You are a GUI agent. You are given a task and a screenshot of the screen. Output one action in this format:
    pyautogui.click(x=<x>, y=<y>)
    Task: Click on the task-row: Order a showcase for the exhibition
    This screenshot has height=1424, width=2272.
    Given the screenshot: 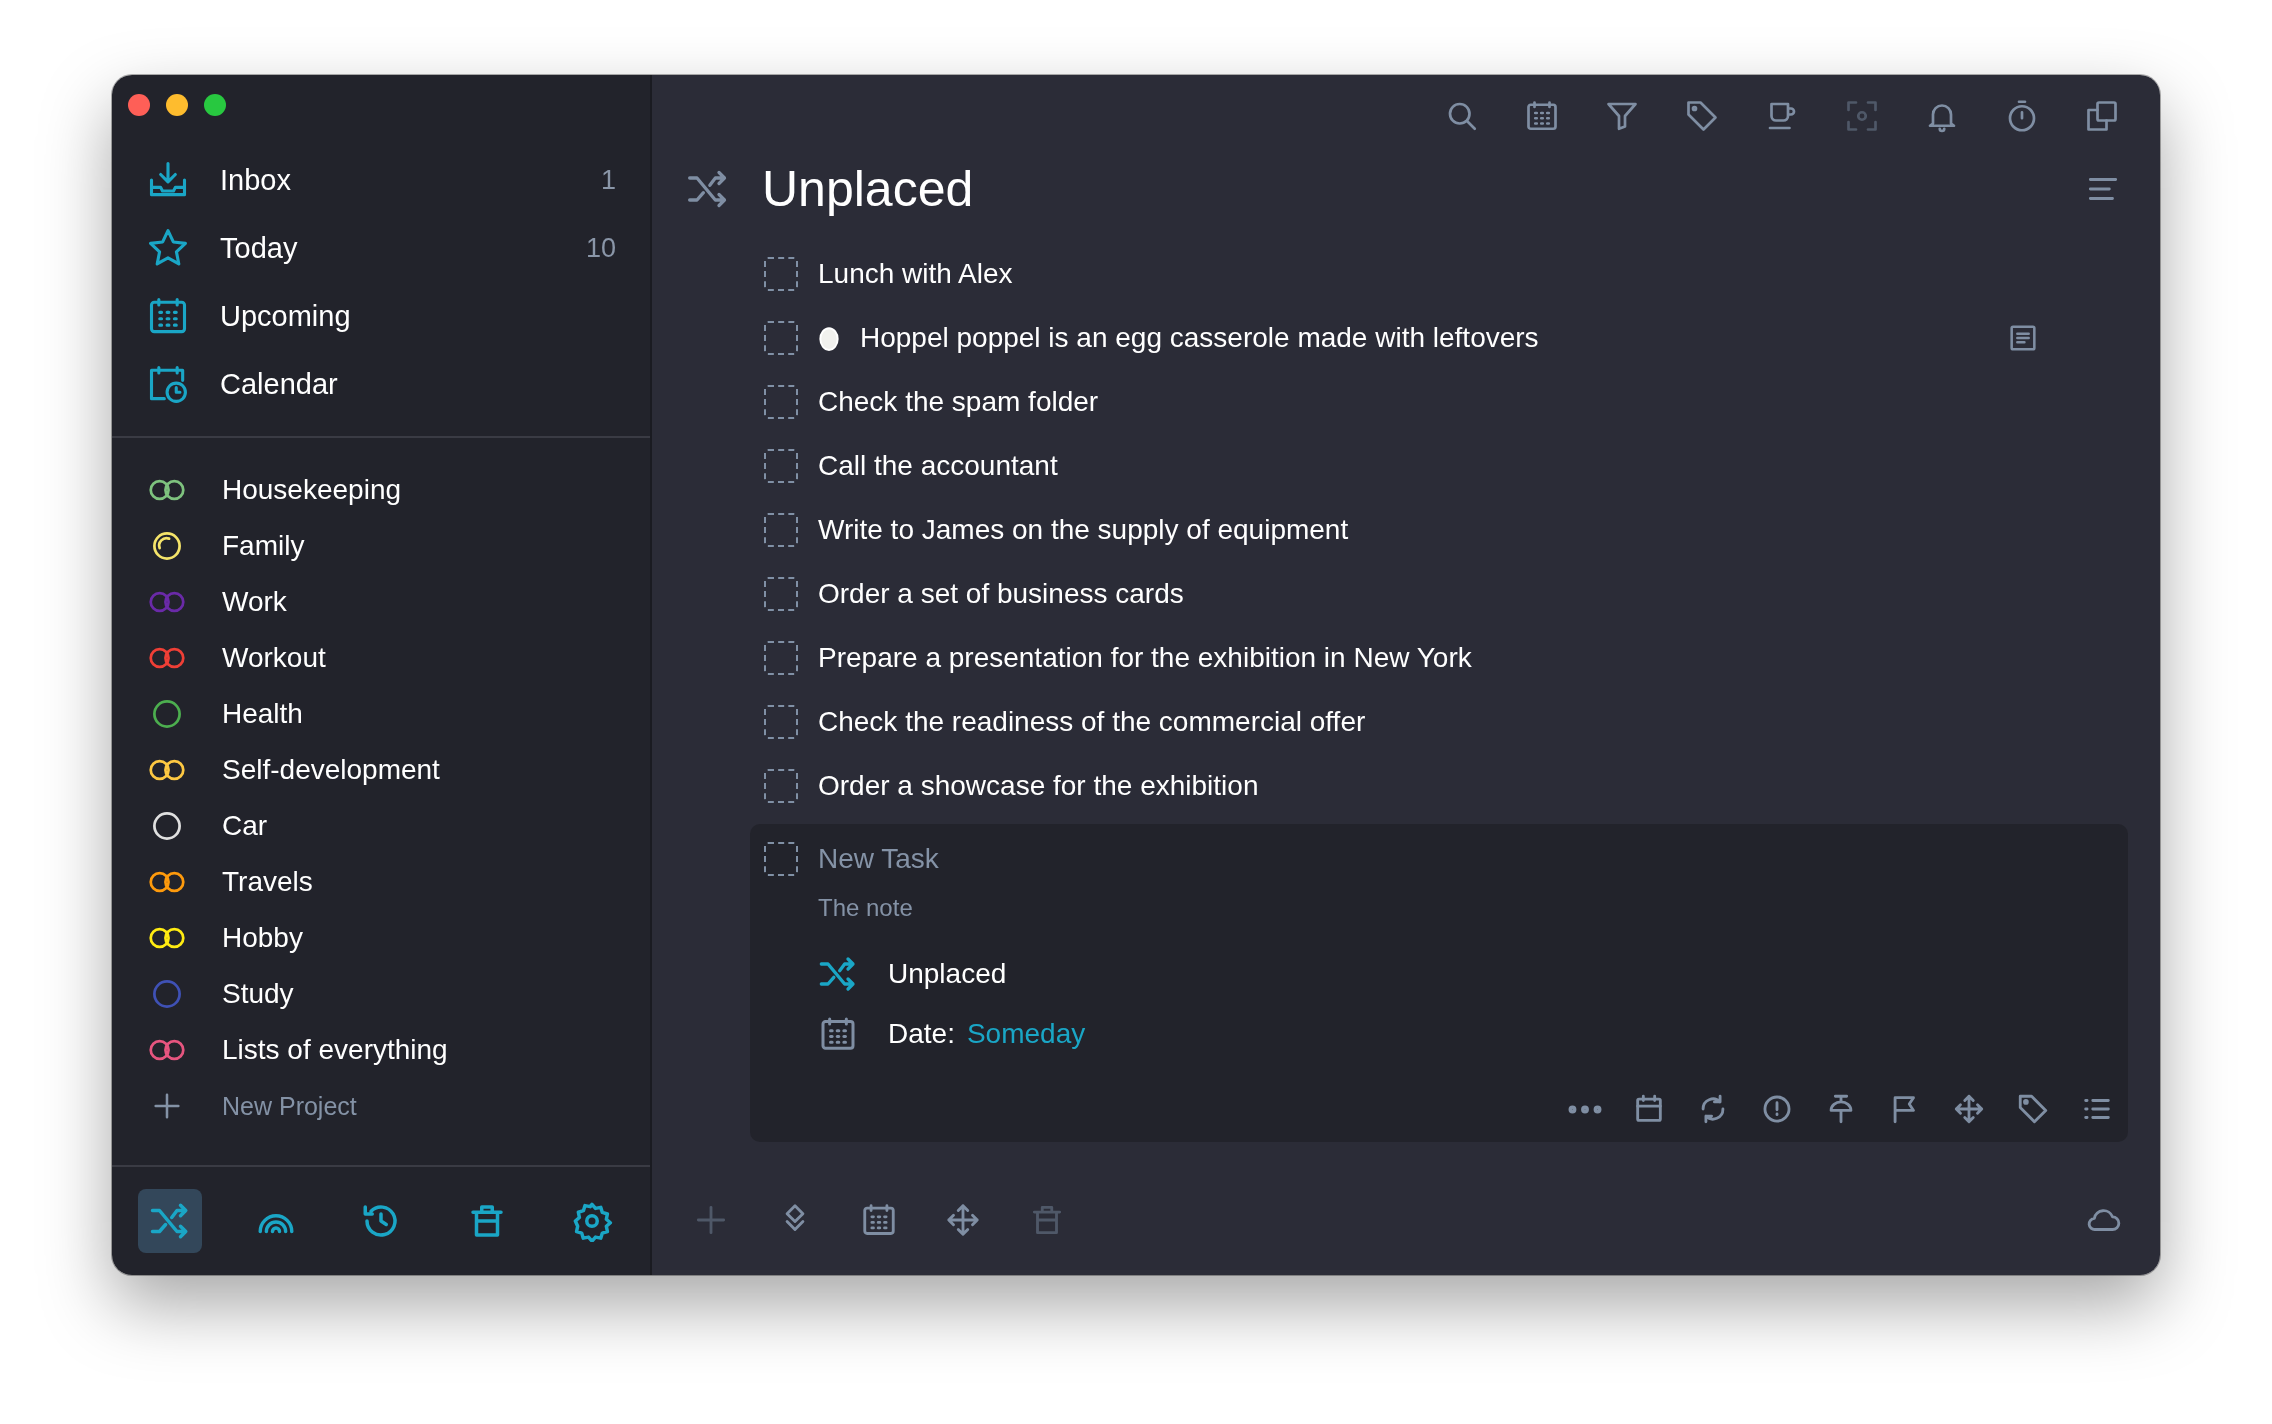 What is the action you would take?
    pyautogui.click(x=1462, y=786)
    